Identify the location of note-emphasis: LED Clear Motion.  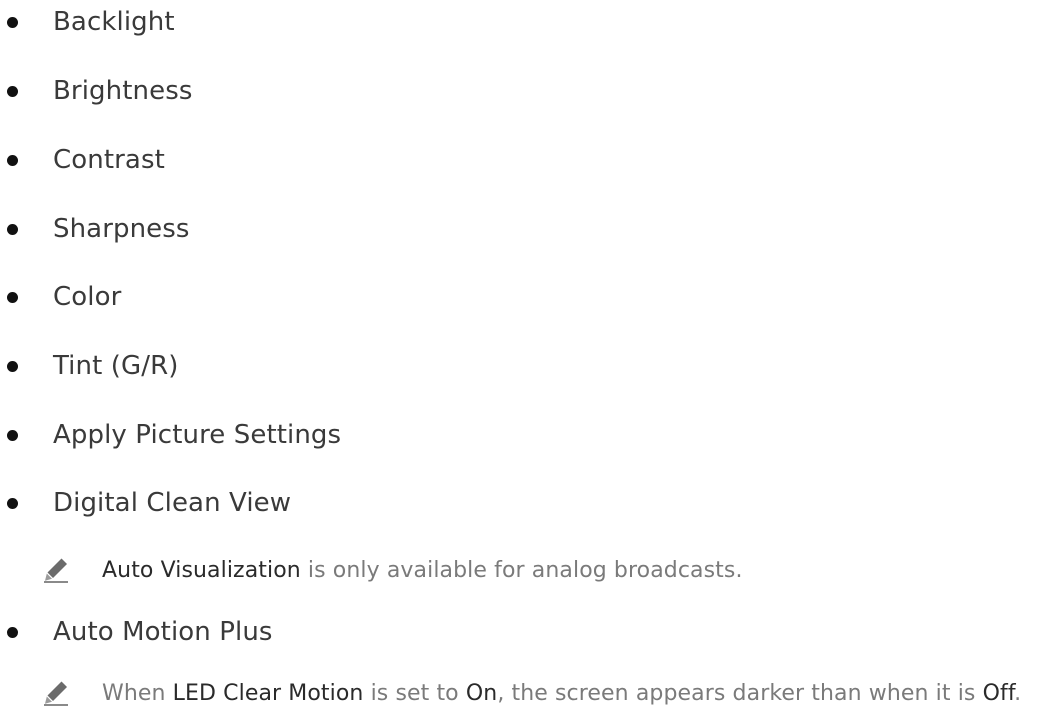
(268, 693).